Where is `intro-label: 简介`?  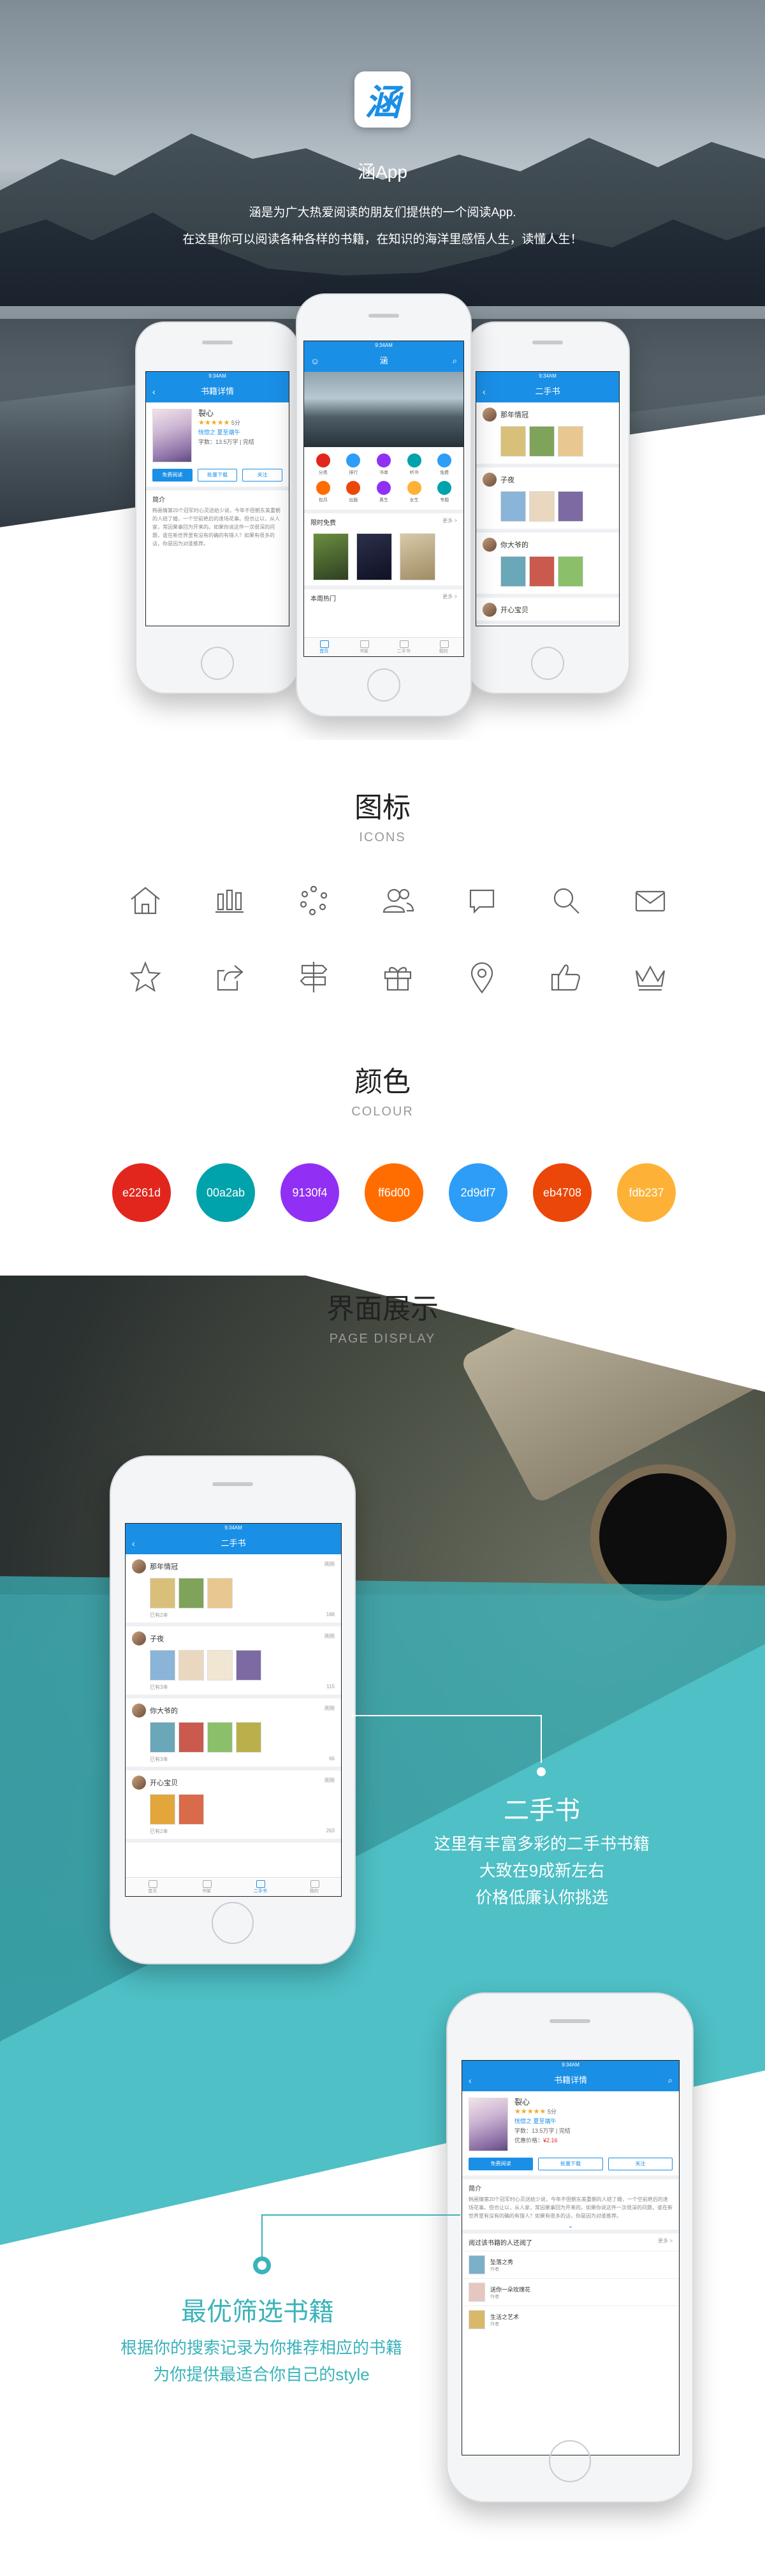
intro-label: 简介 is located at coordinates (217, 496).